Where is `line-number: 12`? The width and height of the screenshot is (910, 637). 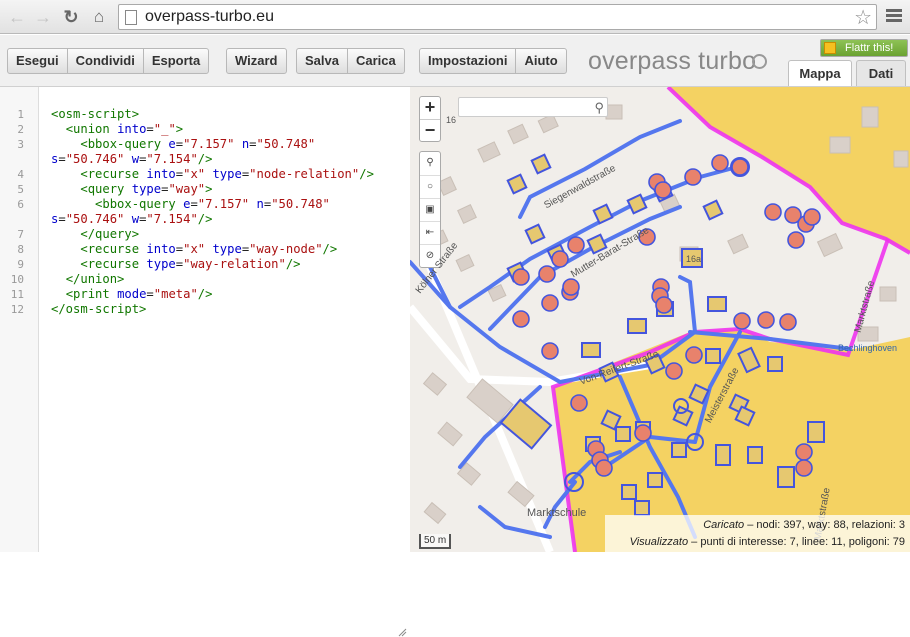 line-number: 12 is located at coordinates (17, 309).